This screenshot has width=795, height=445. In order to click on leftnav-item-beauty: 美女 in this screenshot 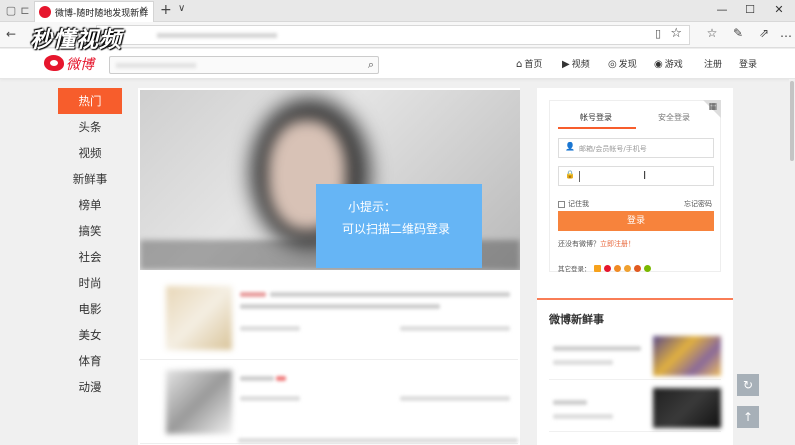, I will do `click(90, 335)`.